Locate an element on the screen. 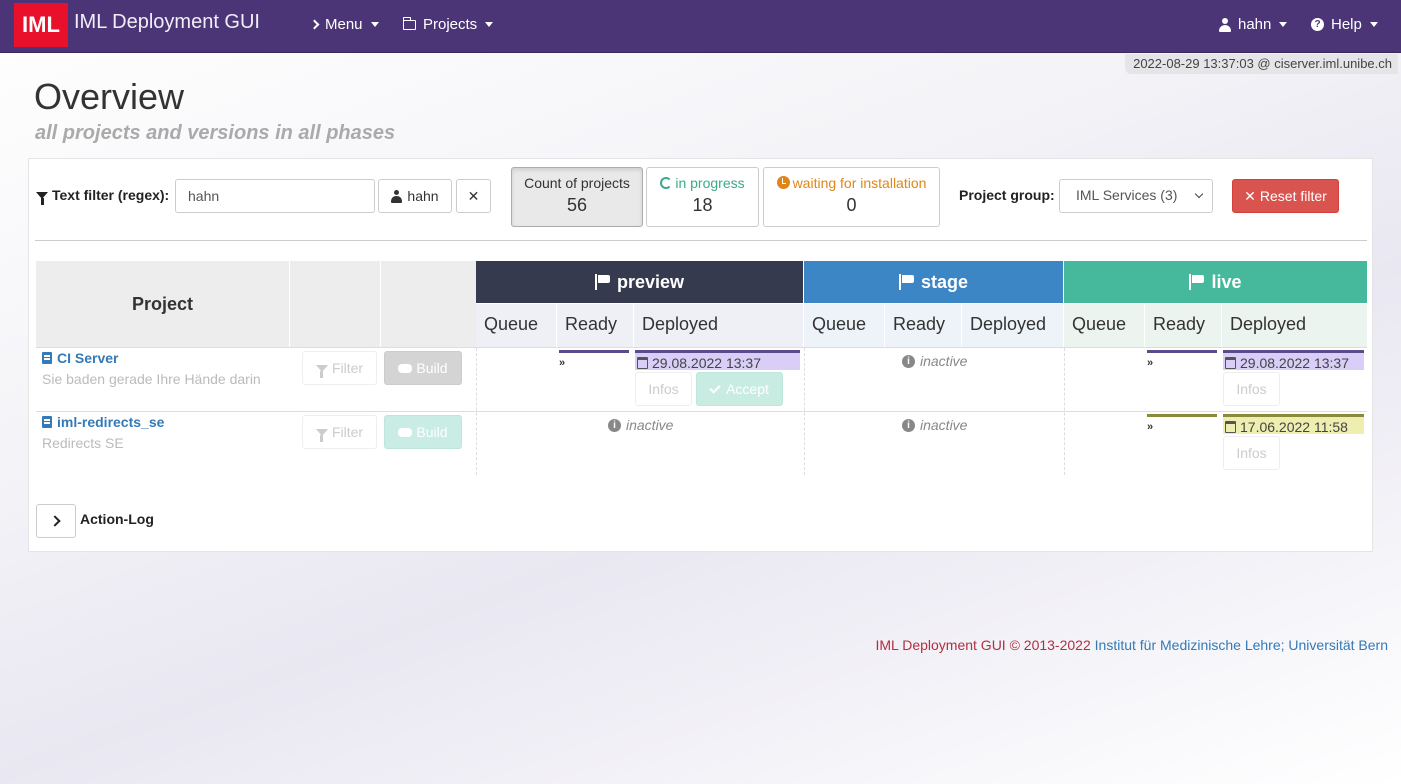 The height and width of the screenshot is (784, 1401). phase-header-stage: stage is located at coordinates (933, 282).